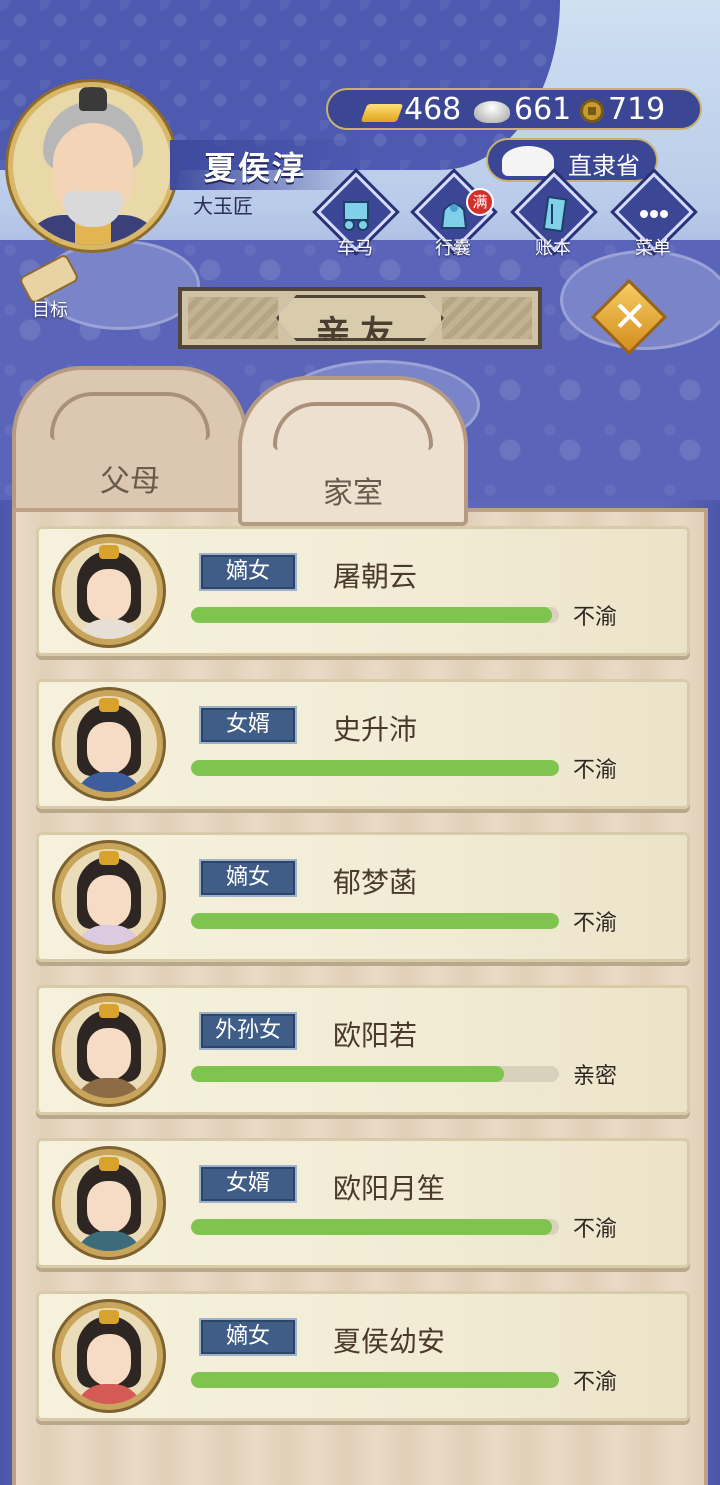  What do you see at coordinates (355, 248) in the screenshot?
I see `carriage-label: 车马` at bounding box center [355, 248].